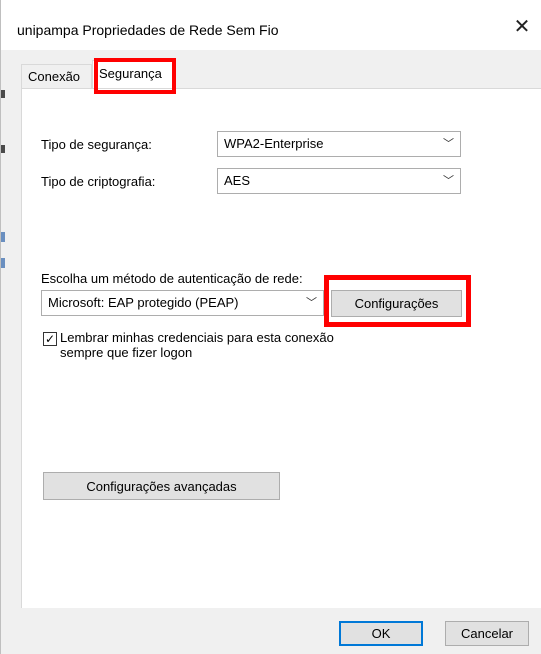 This screenshot has width=541, height=654. I want to click on encryption-type-label: Tipo de criptografia:, so click(98, 181).